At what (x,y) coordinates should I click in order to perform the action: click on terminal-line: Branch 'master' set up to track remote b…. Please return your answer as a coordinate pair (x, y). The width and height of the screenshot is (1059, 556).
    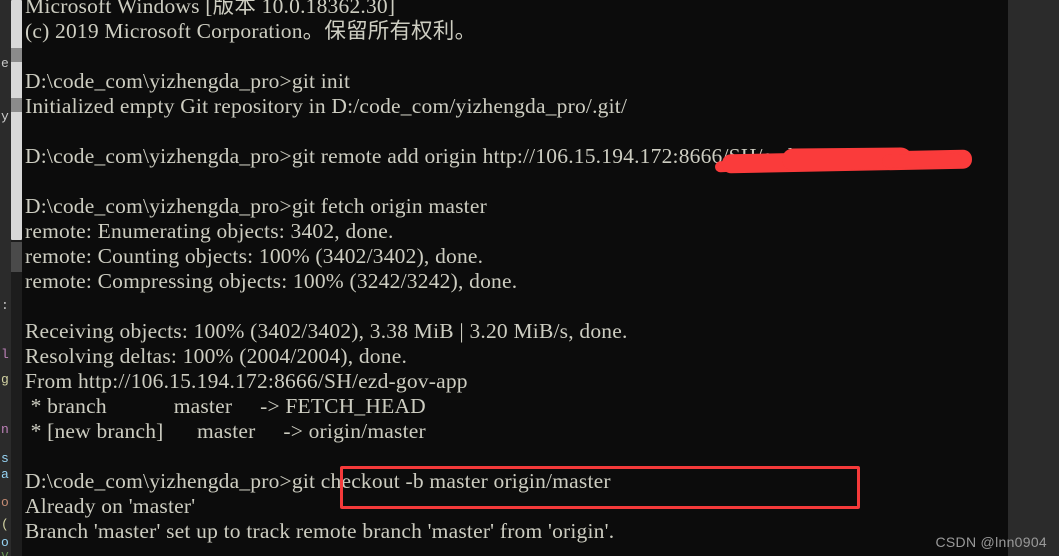
    Looking at the image, I should click on (320, 531).